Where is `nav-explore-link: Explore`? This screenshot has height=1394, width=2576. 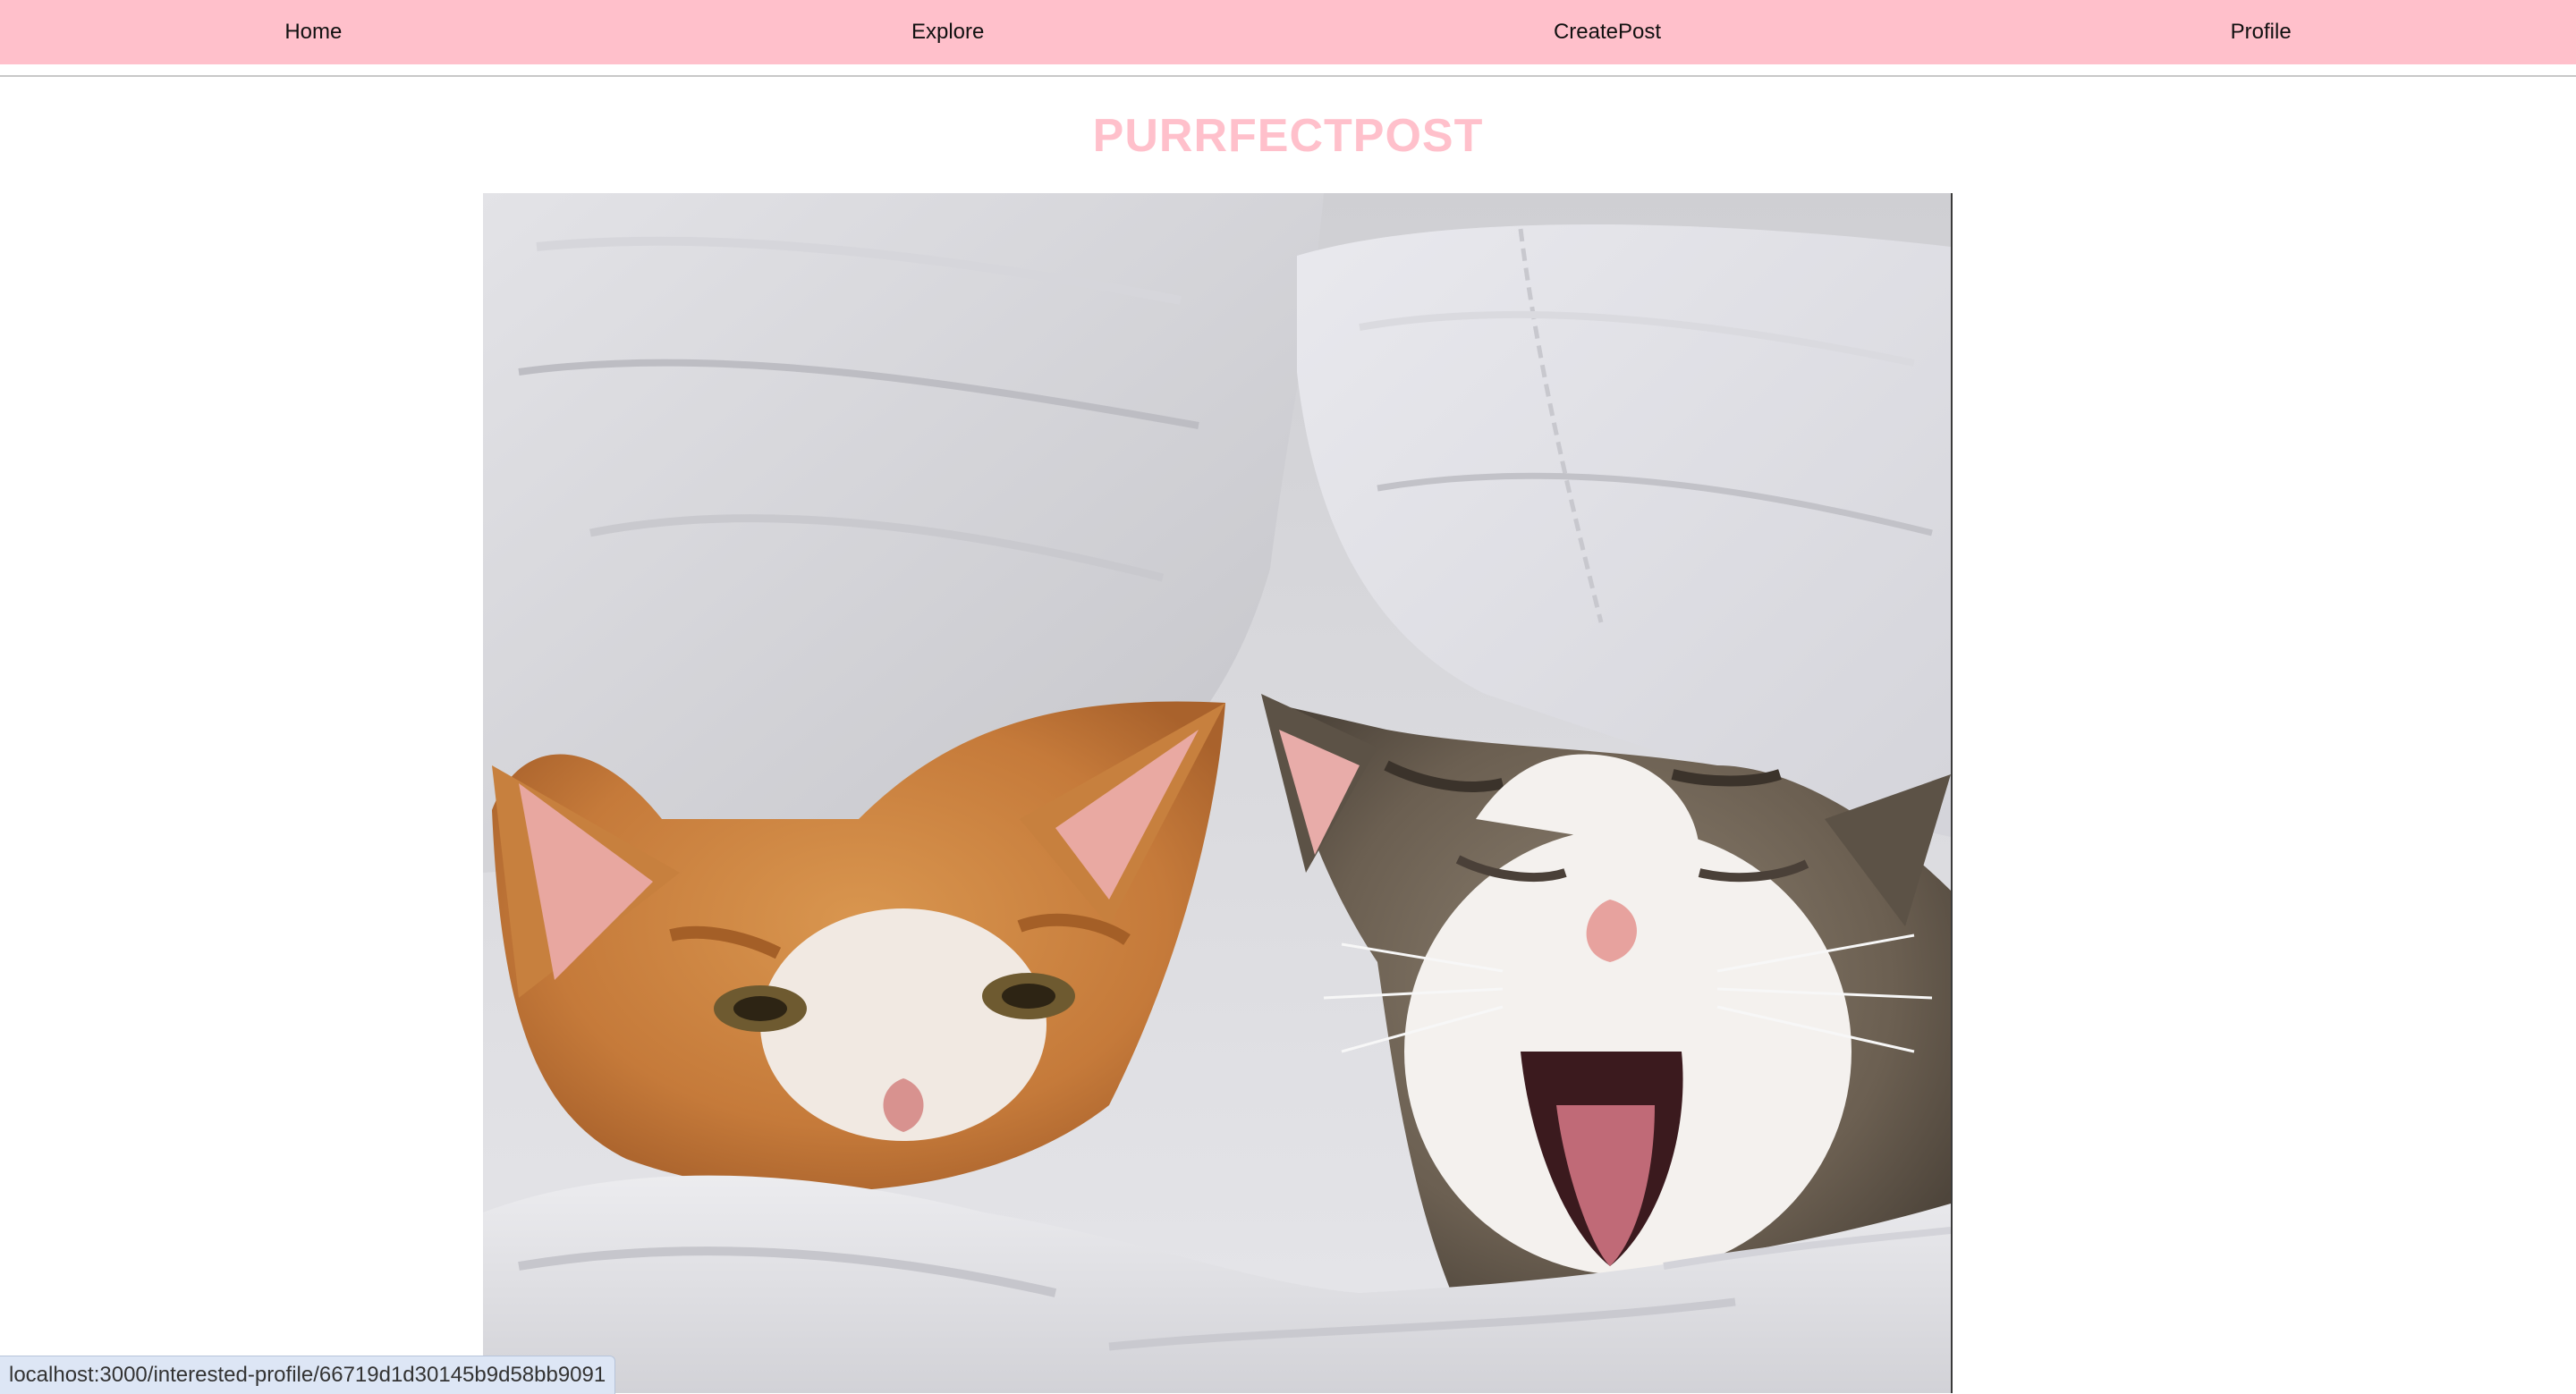 nav-explore-link: Explore is located at coordinates (947, 32).